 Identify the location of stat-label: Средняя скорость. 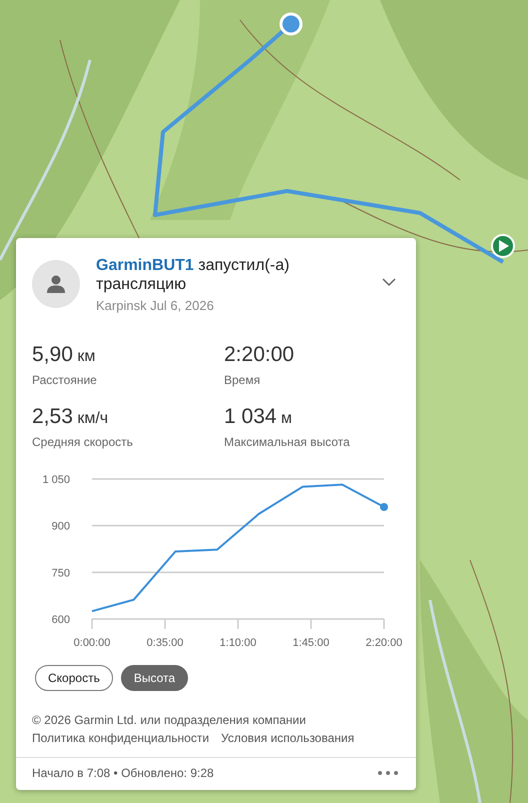
(83, 442).